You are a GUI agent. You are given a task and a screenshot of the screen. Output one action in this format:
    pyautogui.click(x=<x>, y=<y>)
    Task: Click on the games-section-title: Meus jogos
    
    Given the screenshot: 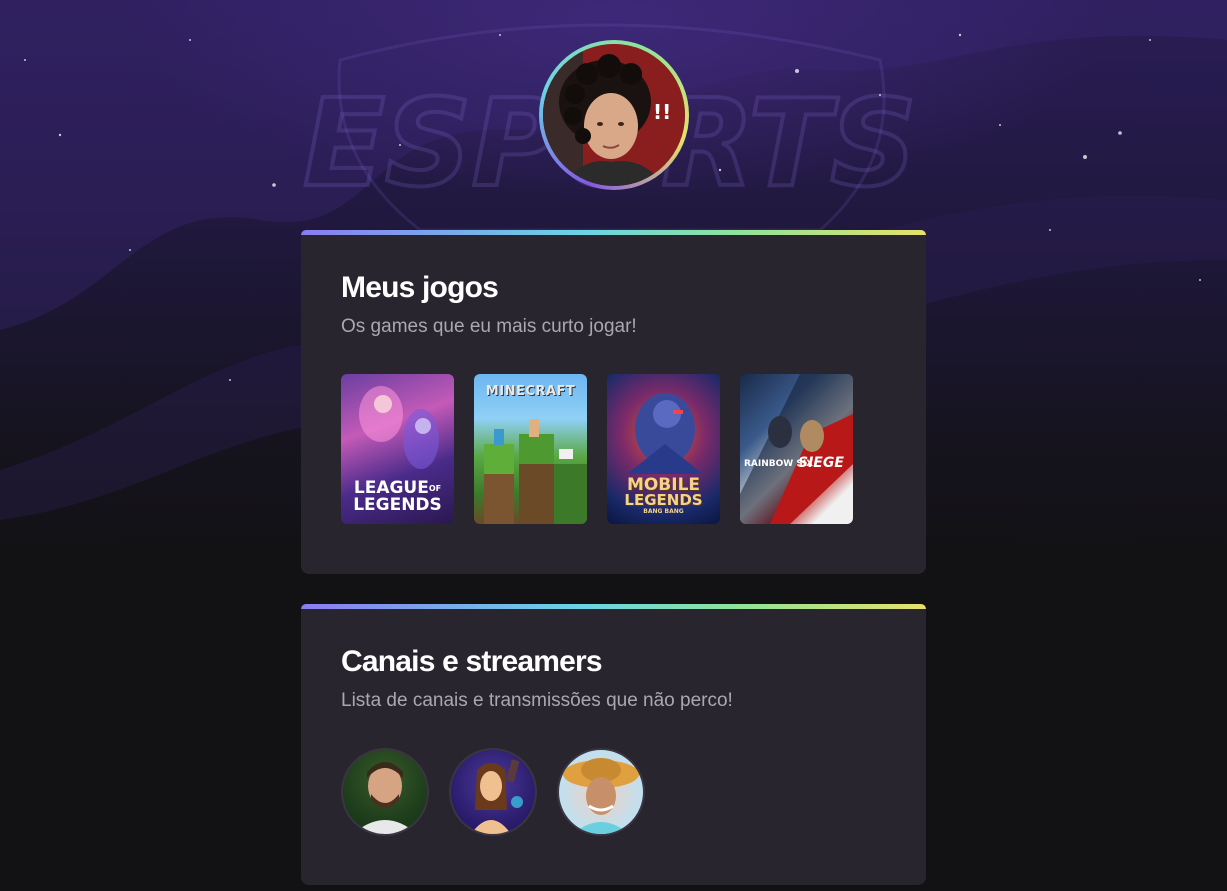 What is the action you would take?
    pyautogui.click(x=420, y=287)
    